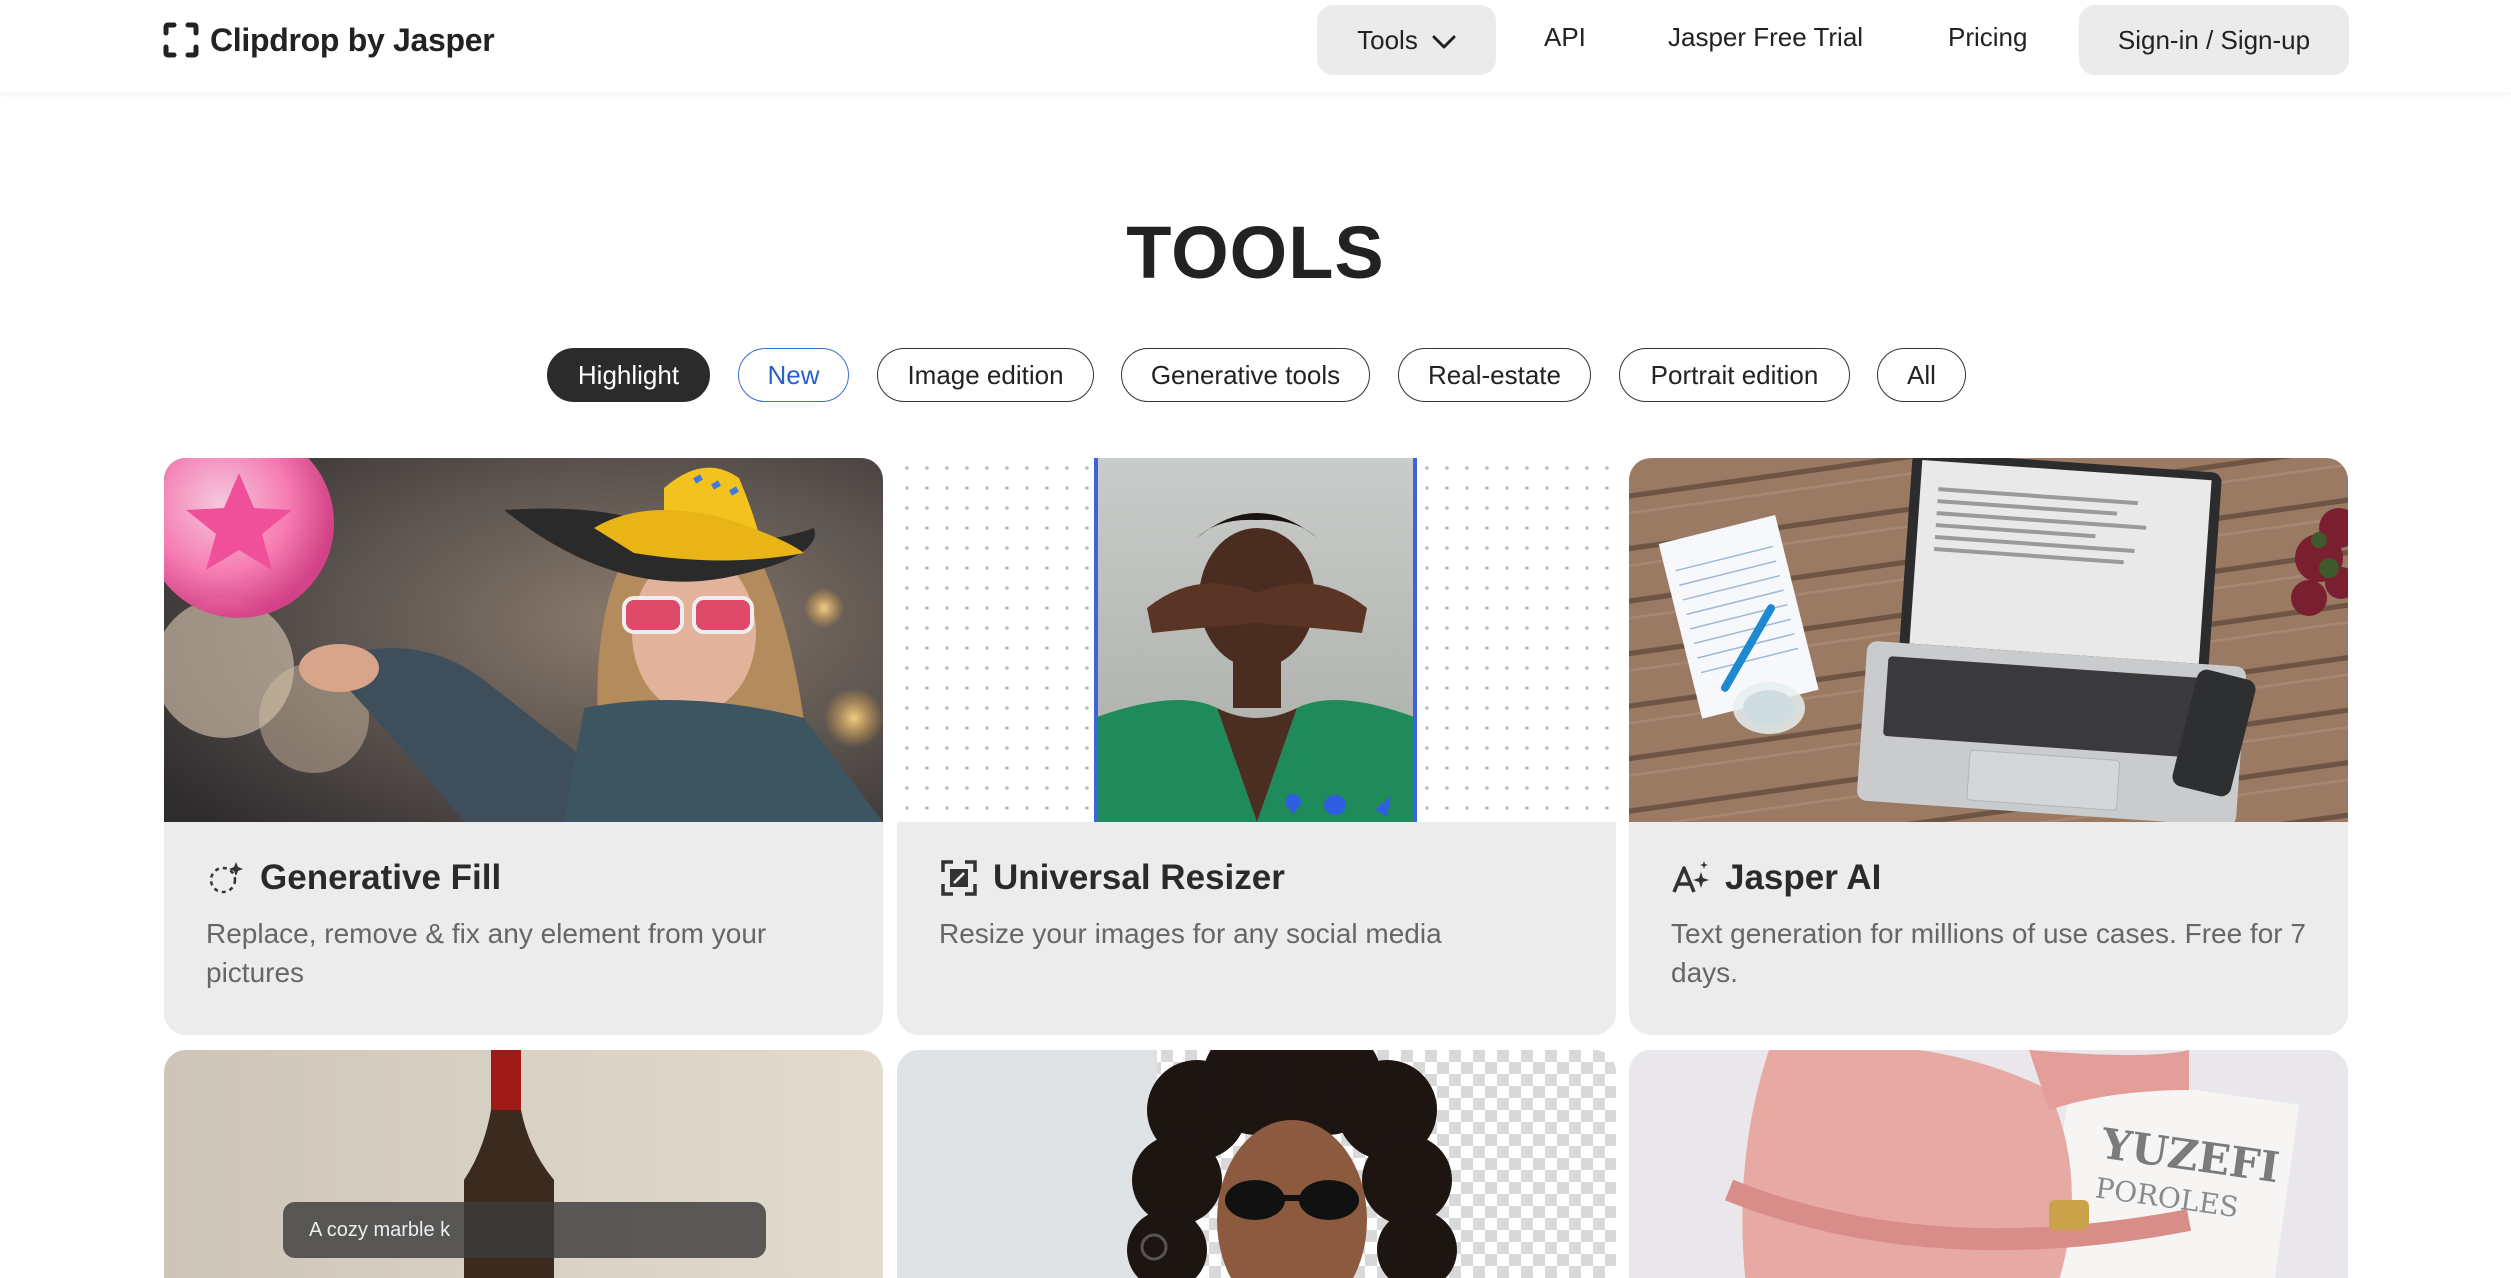  I want to click on filter-generative-tools: Generative tools, so click(1245, 375).